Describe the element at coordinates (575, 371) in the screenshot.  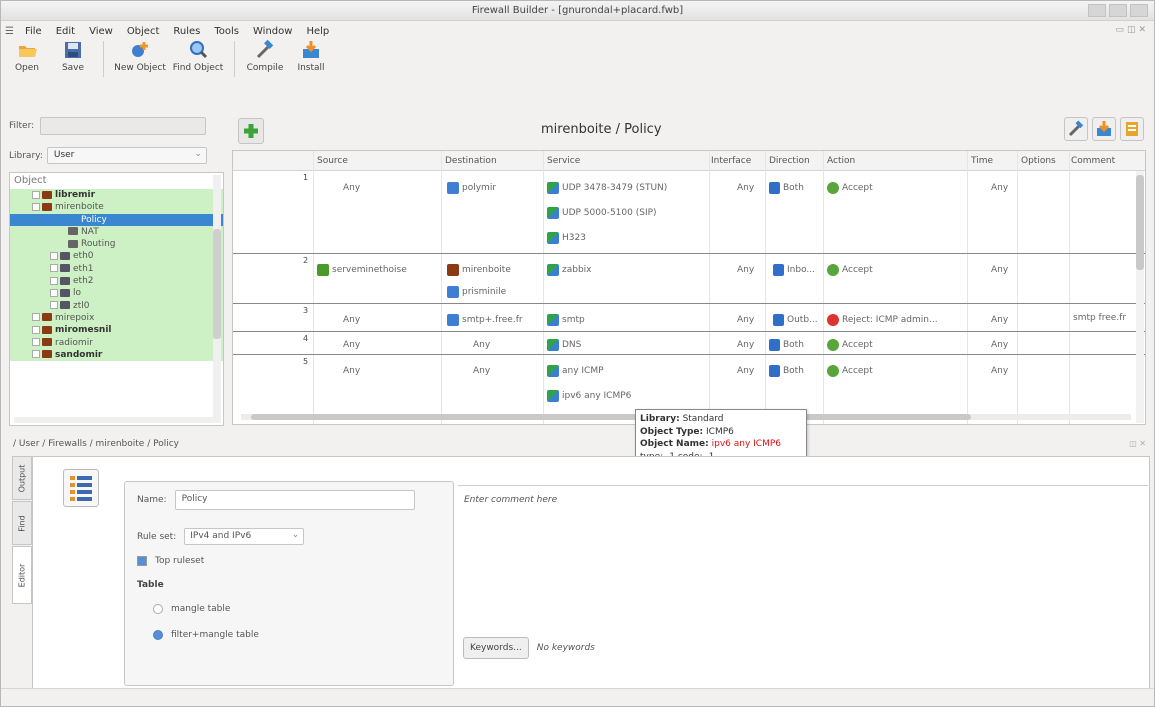
I see `rule-service: any ICMP` at that location.